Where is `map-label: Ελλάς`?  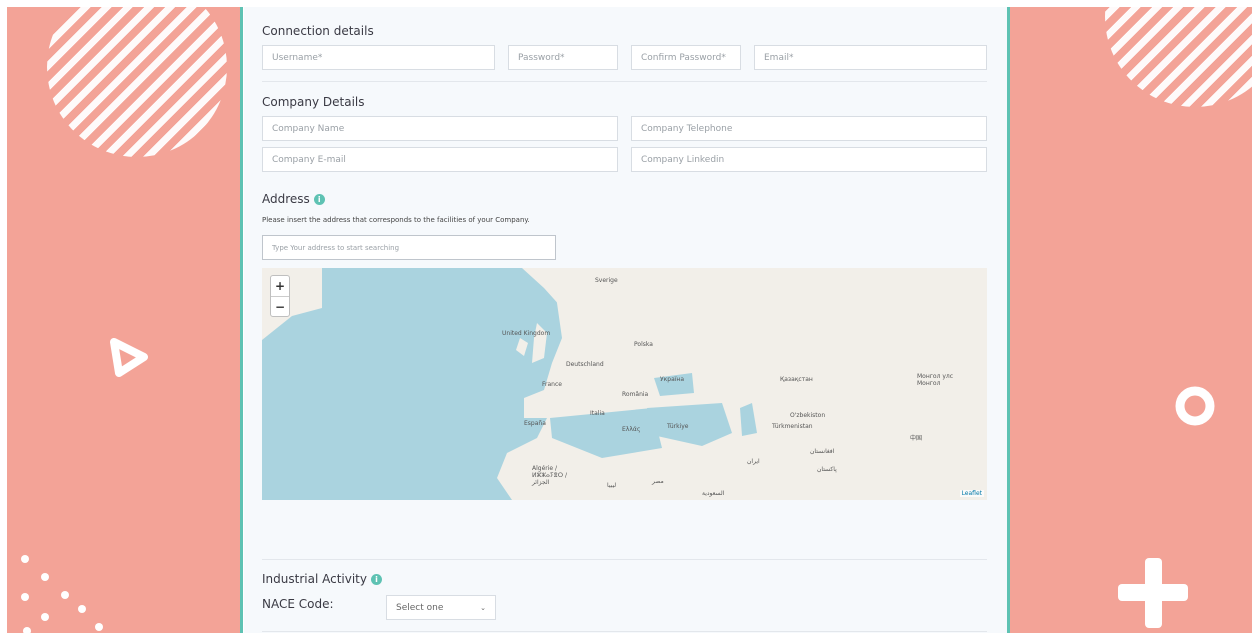
map-label: Ελλάς is located at coordinates (631, 429).